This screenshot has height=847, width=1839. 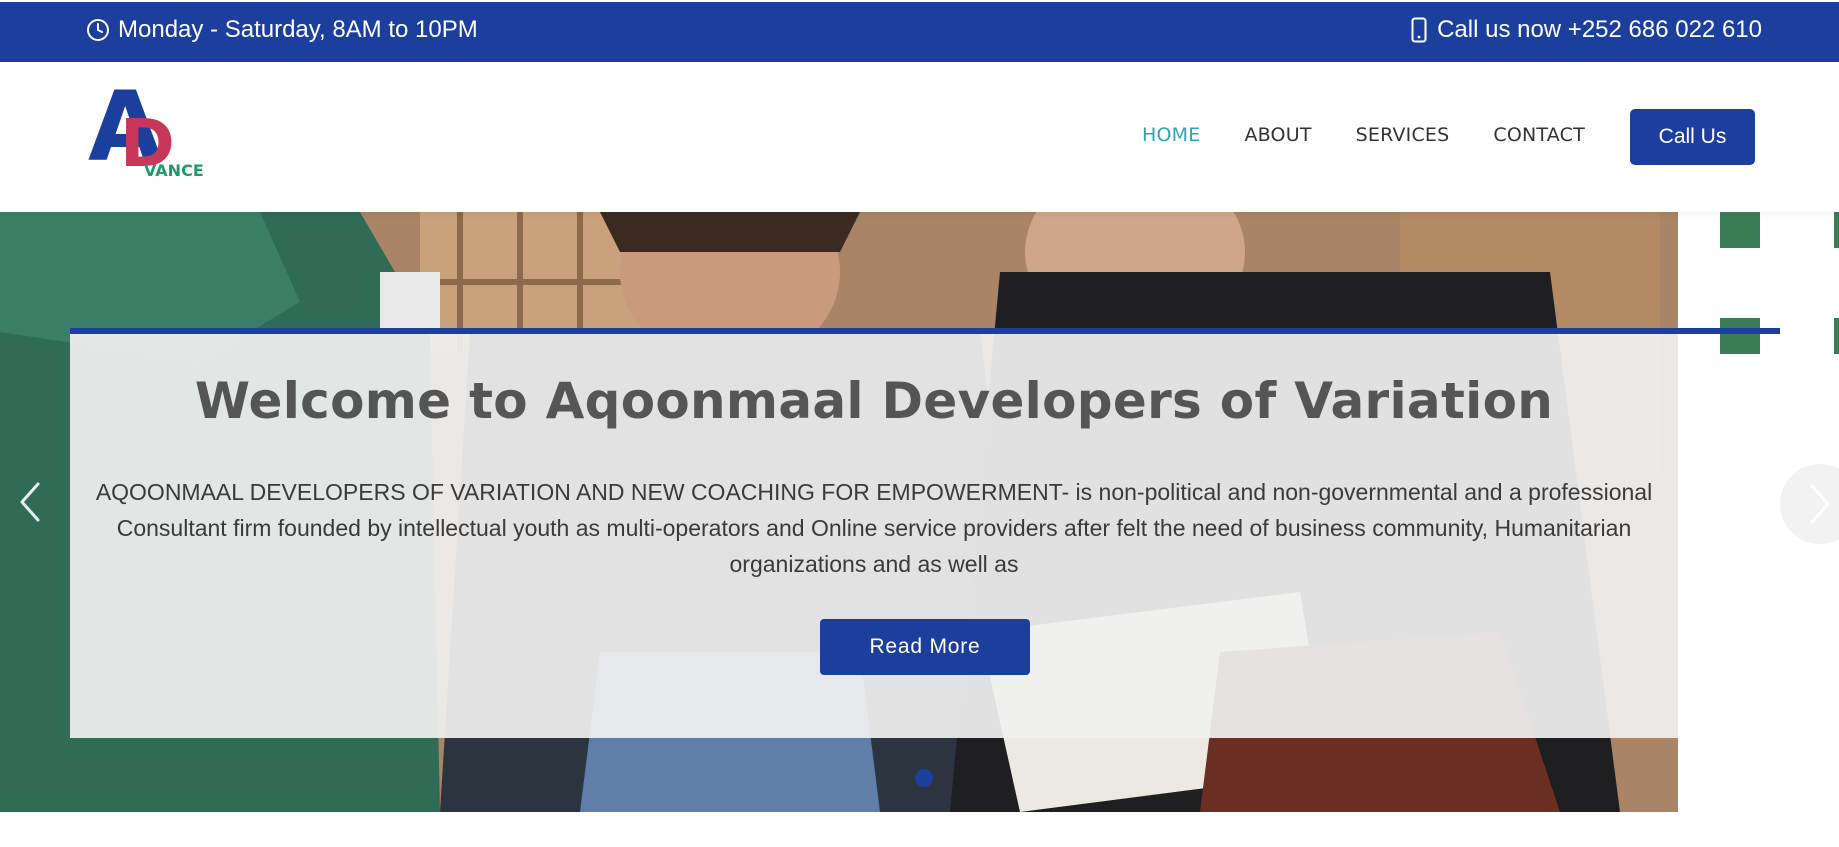 I want to click on call-us-button: Call Us, so click(x=1692, y=137).